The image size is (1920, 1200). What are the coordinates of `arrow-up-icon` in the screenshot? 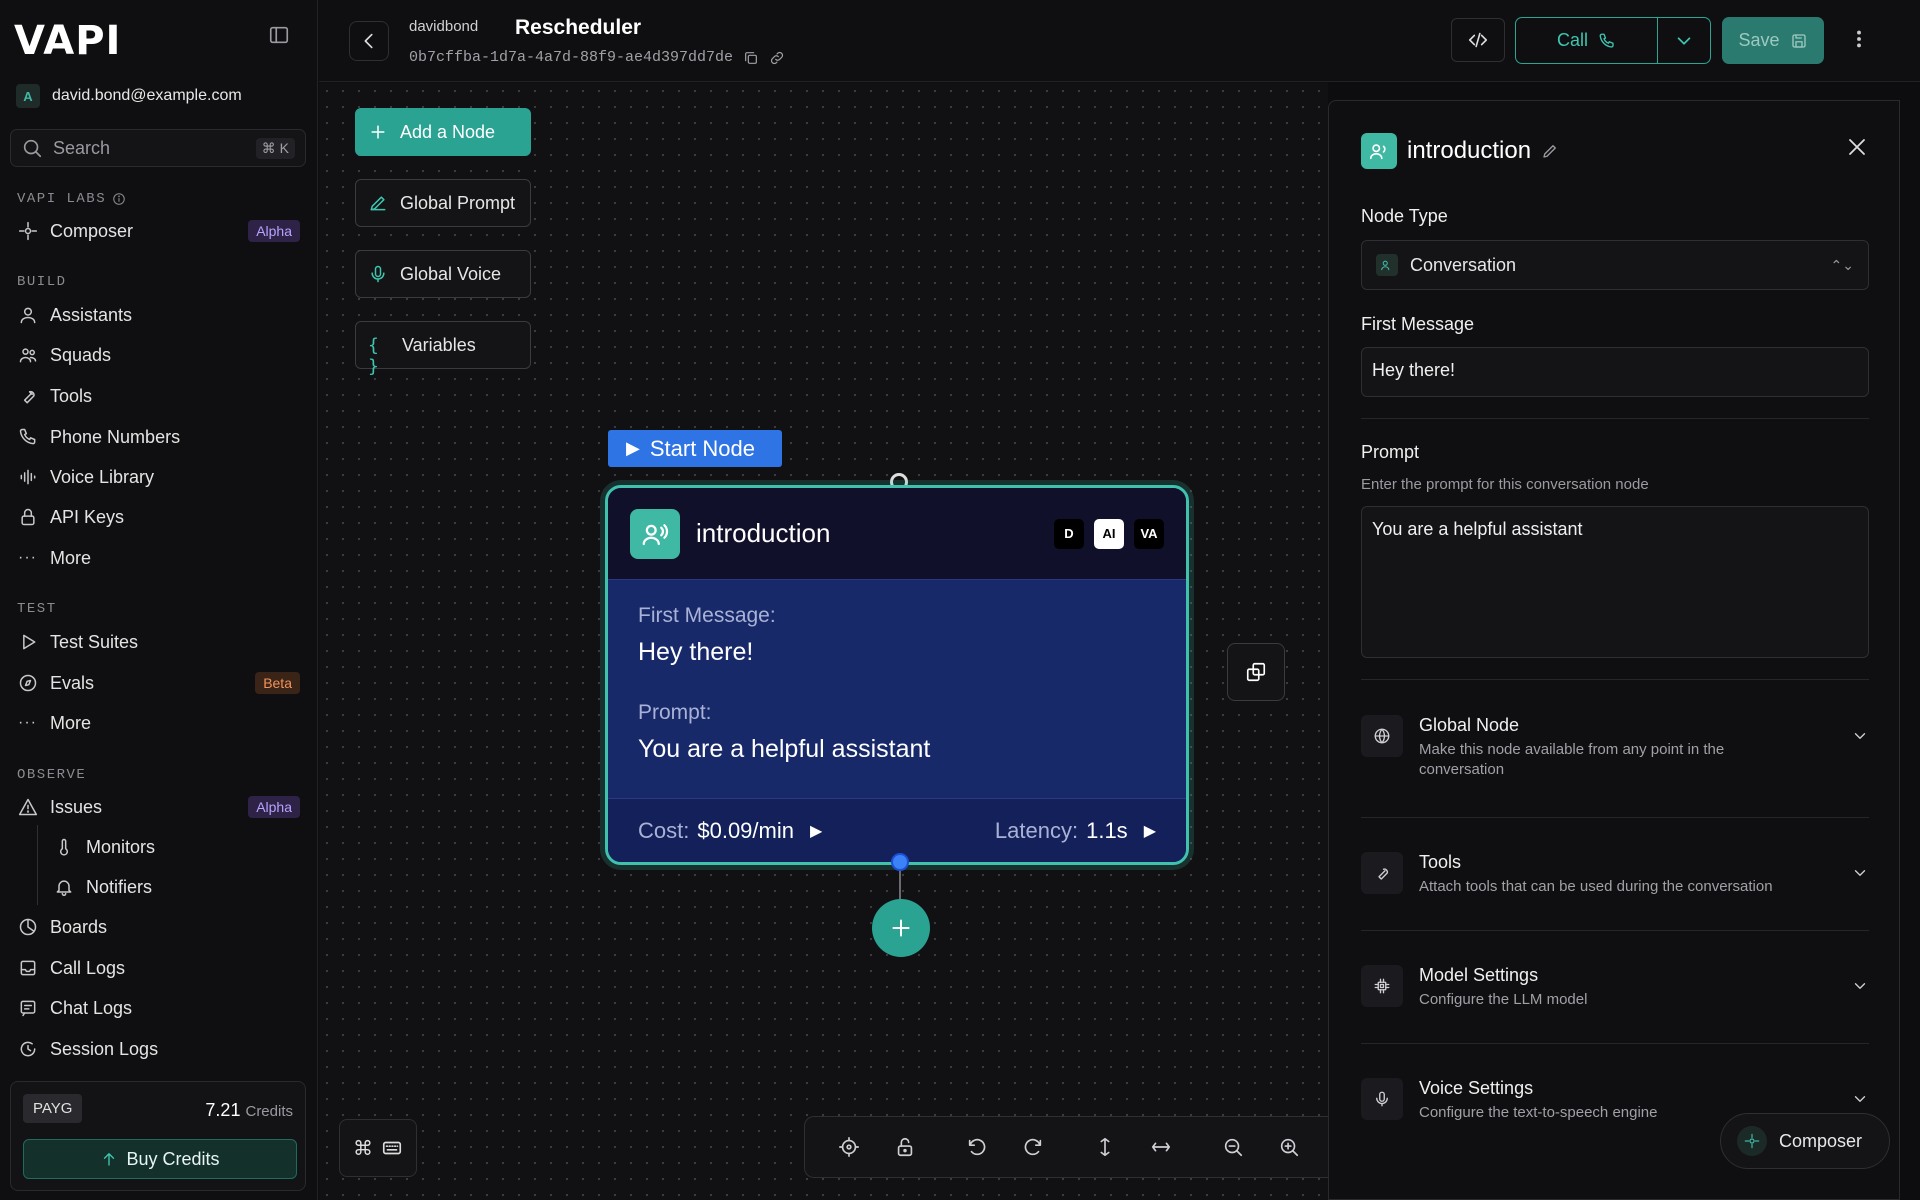 It's located at (109, 1159).